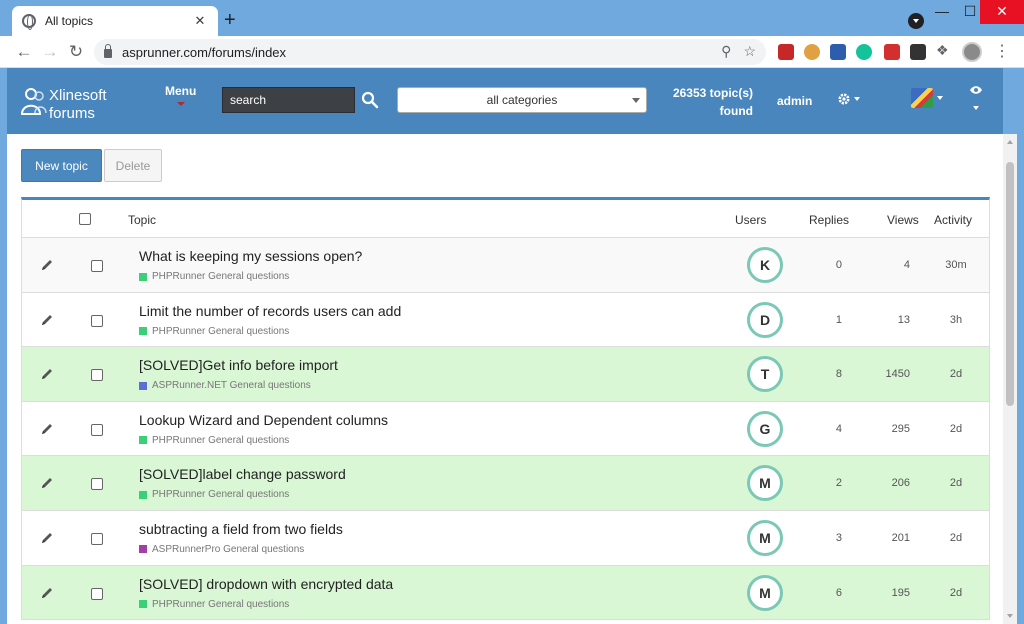  I want to click on column-replies: Replies, so click(829, 220).